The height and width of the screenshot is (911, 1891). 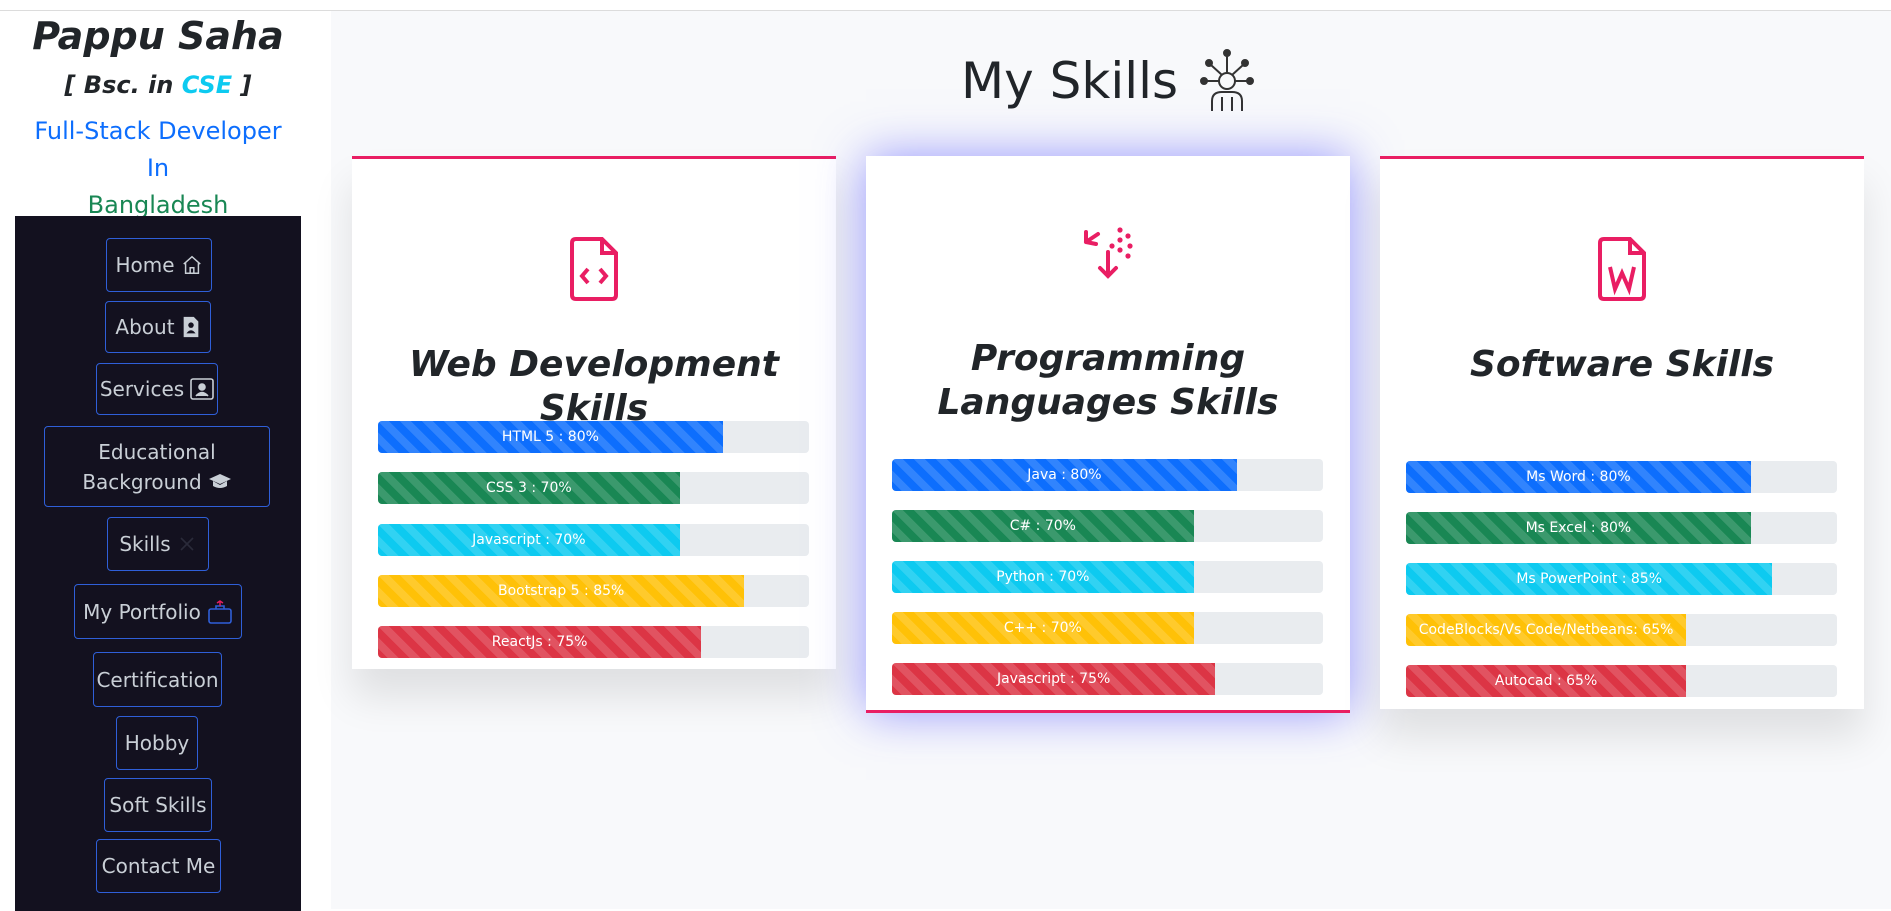 What do you see at coordinates (561, 591) in the screenshot?
I see `skill-bar-fill: Bootstrap 5 : 85%` at bounding box center [561, 591].